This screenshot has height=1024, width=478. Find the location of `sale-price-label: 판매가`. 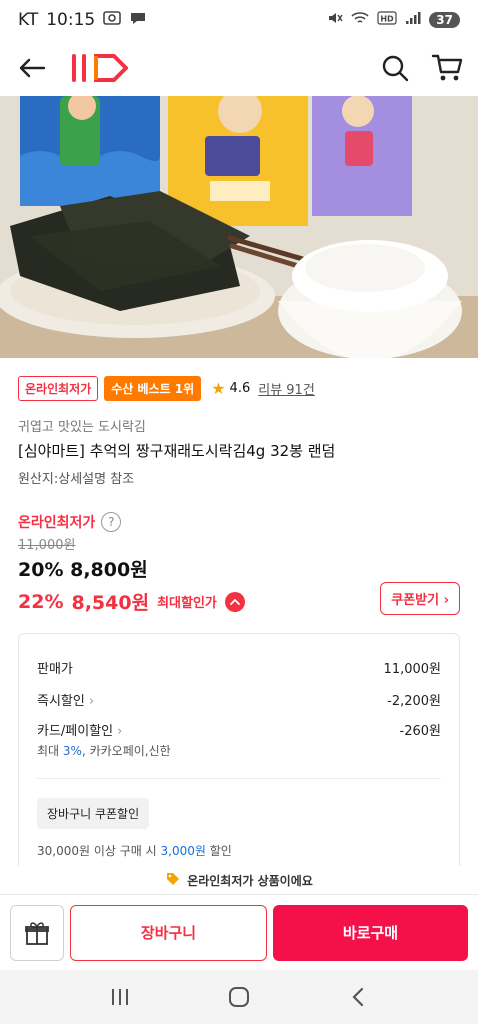

sale-price-label: 판매가 is located at coordinates (55, 669).